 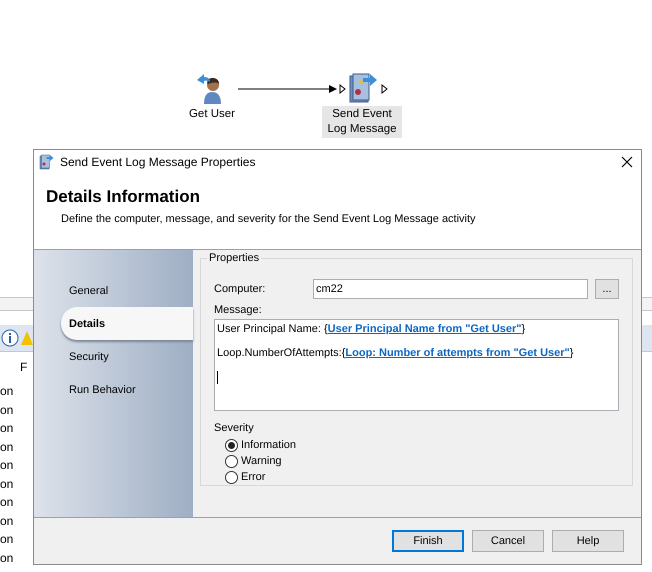 I want to click on nav-tab: Run Behavior, so click(x=113, y=389).